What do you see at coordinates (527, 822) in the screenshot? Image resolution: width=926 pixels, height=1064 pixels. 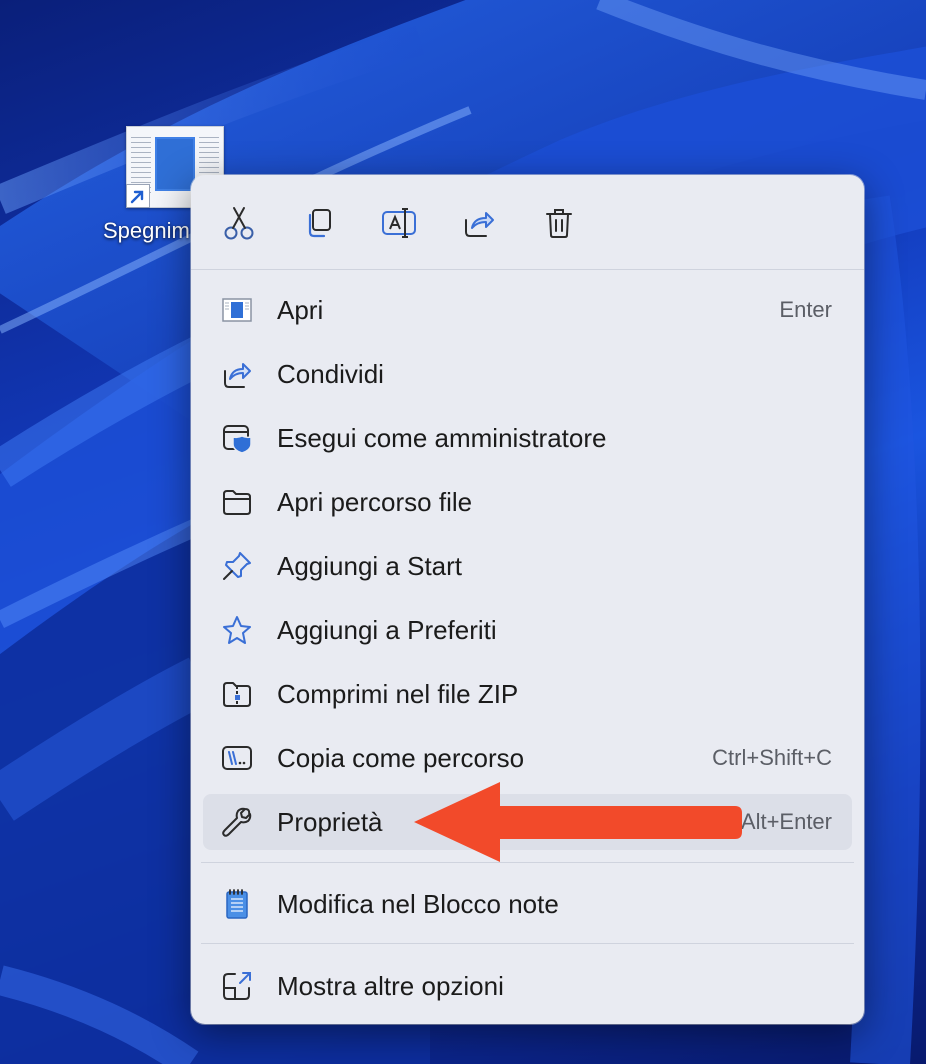 I see `menu-item-properties: Proprietà Alt+Enter` at bounding box center [527, 822].